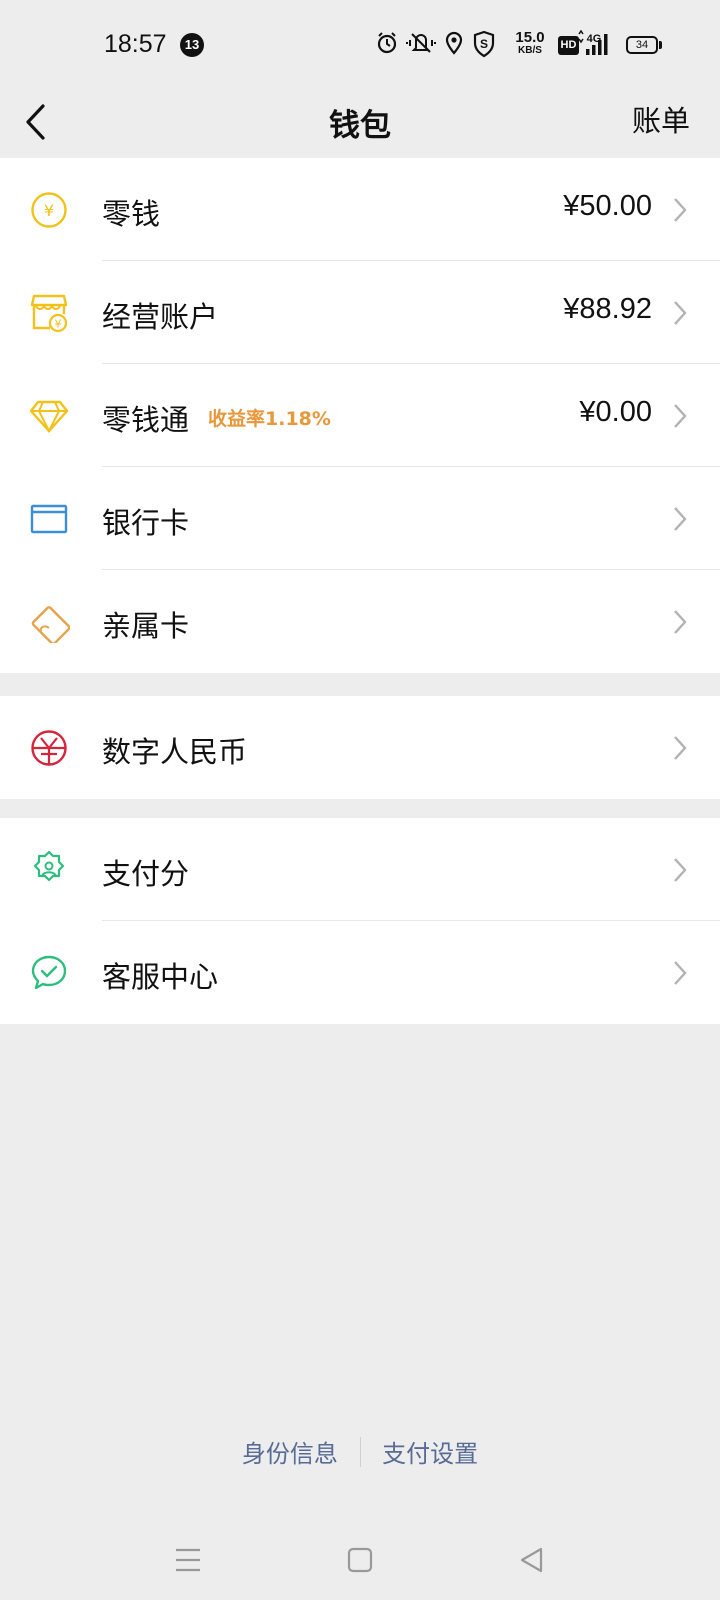  What do you see at coordinates (188, 1560) in the screenshot?
I see `menu-icon` at bounding box center [188, 1560].